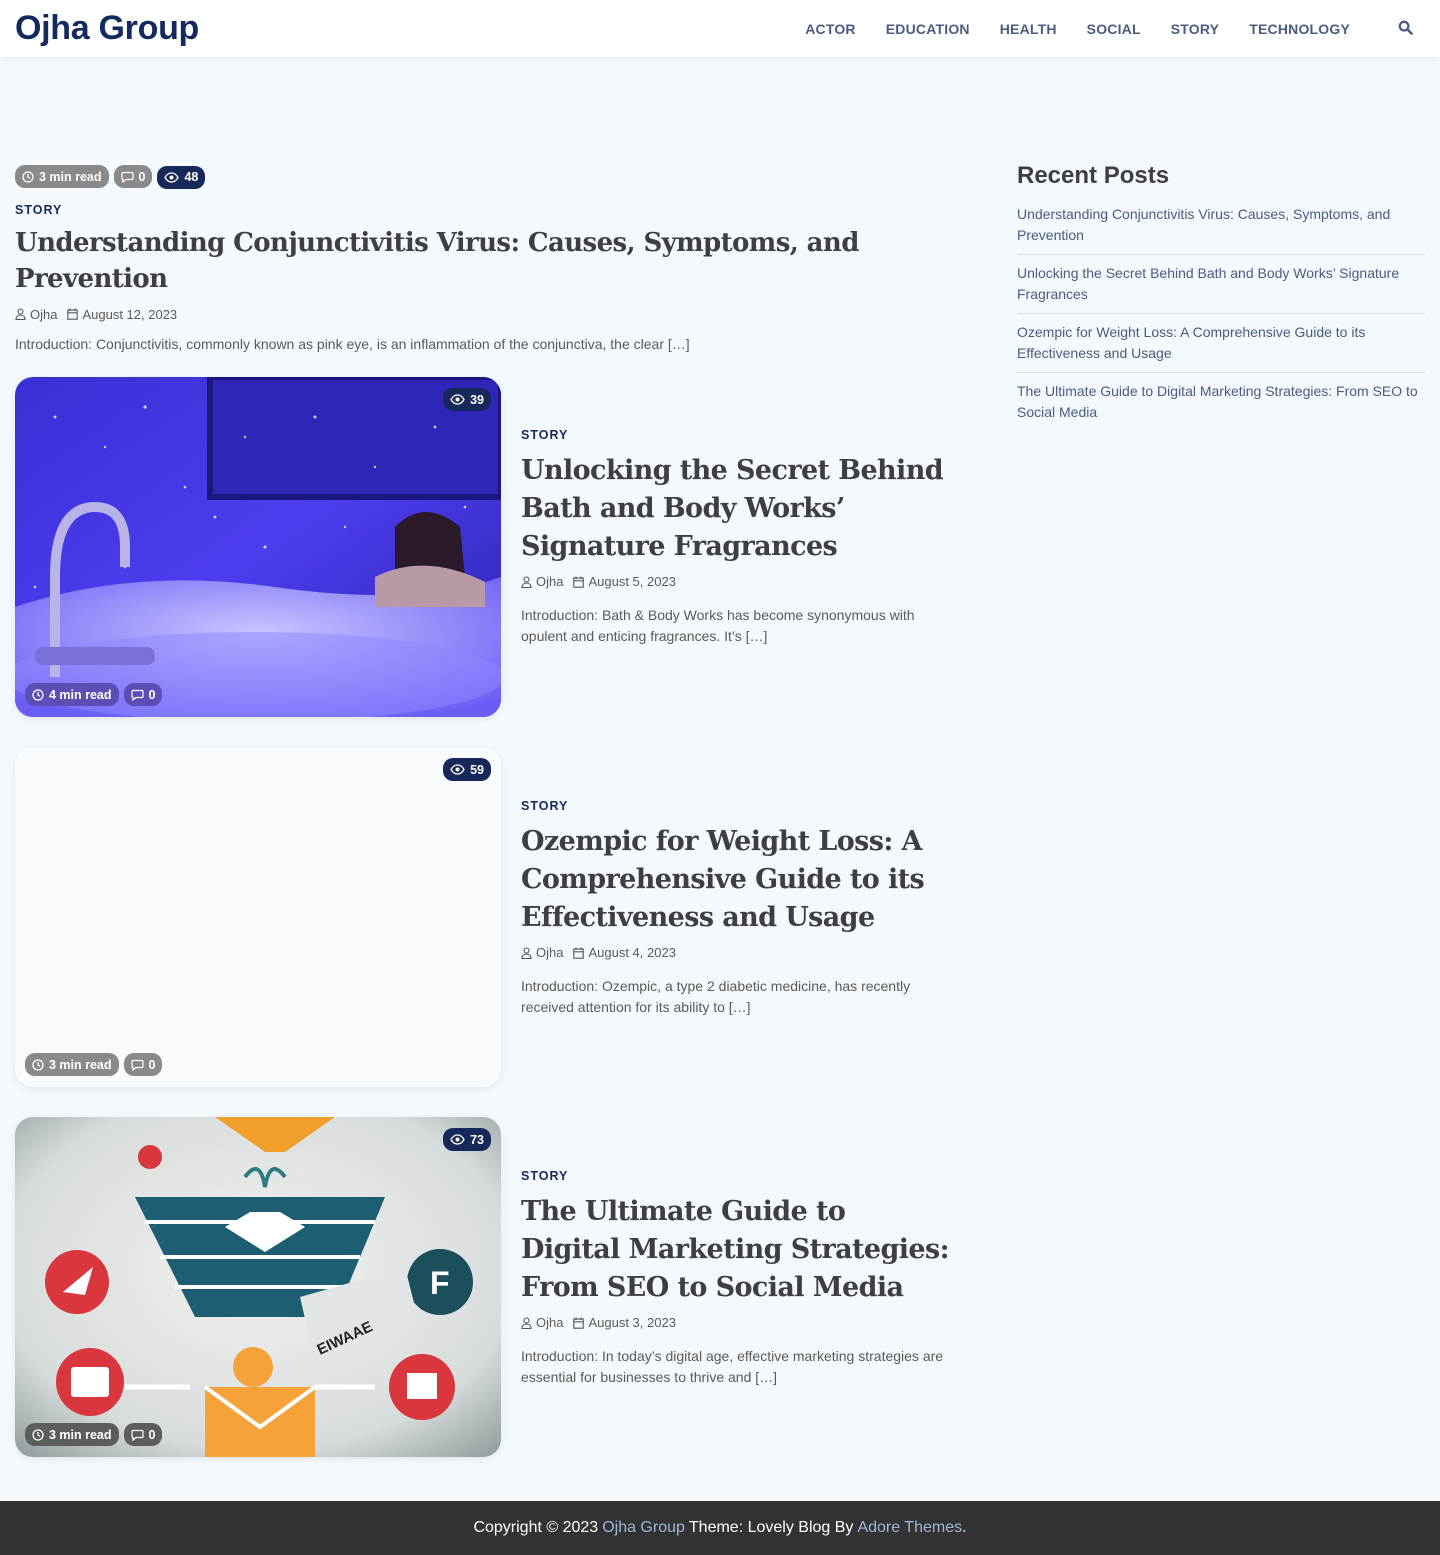 The height and width of the screenshot is (1555, 1440). What do you see at coordinates (536, 1527) in the screenshot?
I see `copyright-text: Copyright © 2023` at bounding box center [536, 1527].